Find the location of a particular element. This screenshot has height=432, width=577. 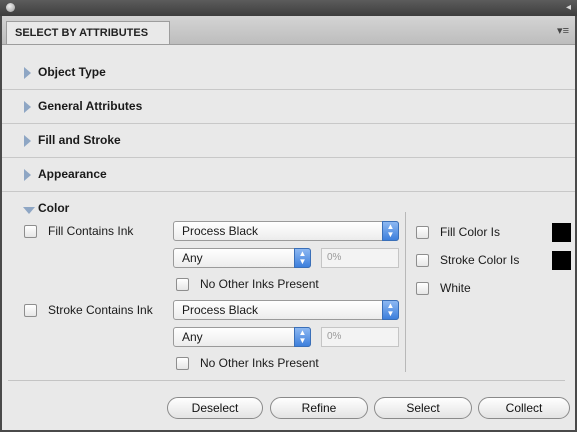

select-button: Select is located at coordinates (423, 408).